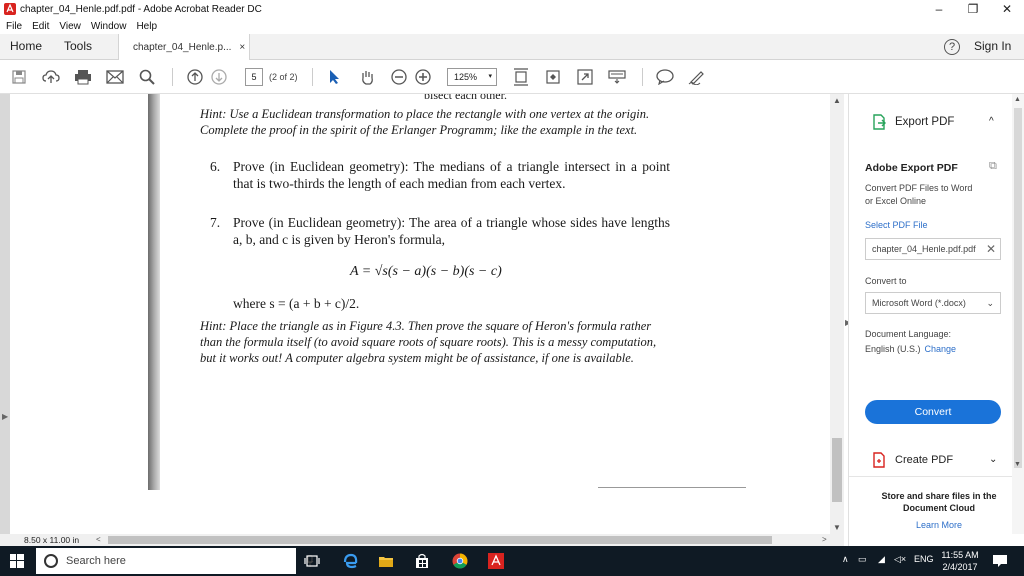 Image resolution: width=1024 pixels, height=576 pixels. I want to click on help-icon: ?, so click(952, 47).